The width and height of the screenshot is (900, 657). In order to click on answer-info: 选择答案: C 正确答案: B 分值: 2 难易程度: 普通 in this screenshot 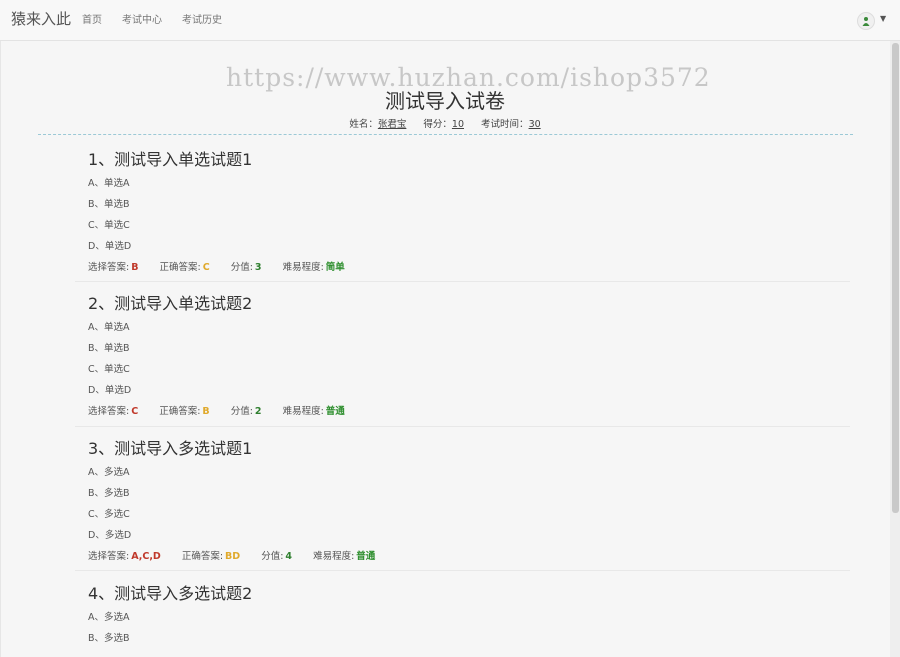, I will do `click(468, 411)`.